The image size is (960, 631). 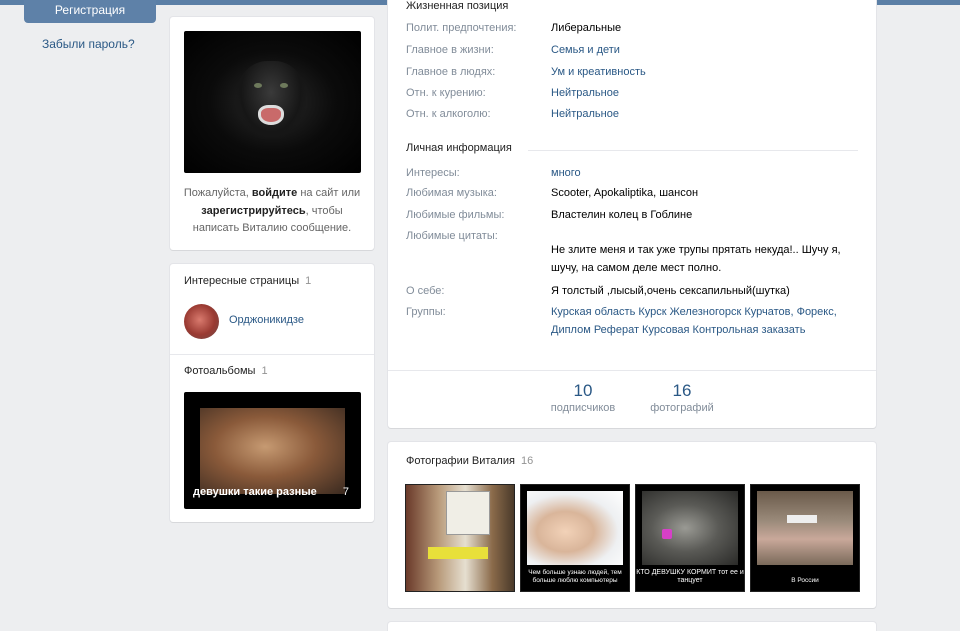 What do you see at coordinates (458, 553) in the screenshot?
I see `price-tag` at bounding box center [458, 553].